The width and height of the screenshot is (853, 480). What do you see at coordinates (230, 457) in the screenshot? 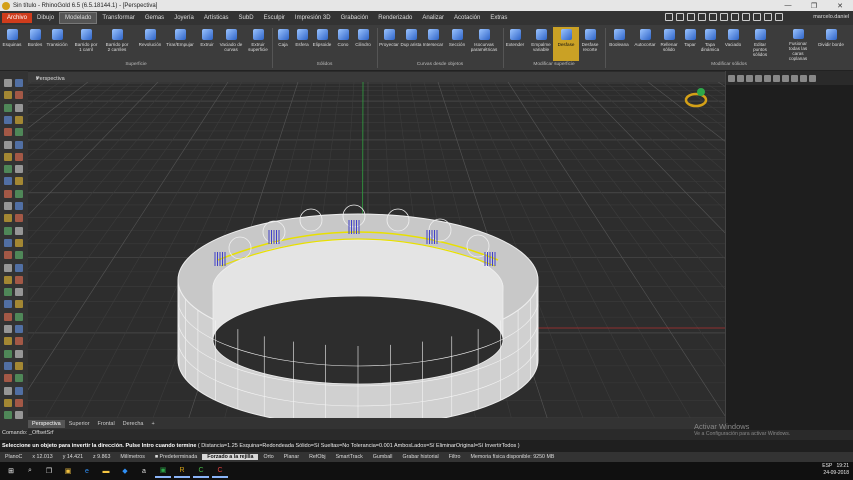
I see `grid-snap-toggle: Forzado a la rejilla` at bounding box center [230, 457].